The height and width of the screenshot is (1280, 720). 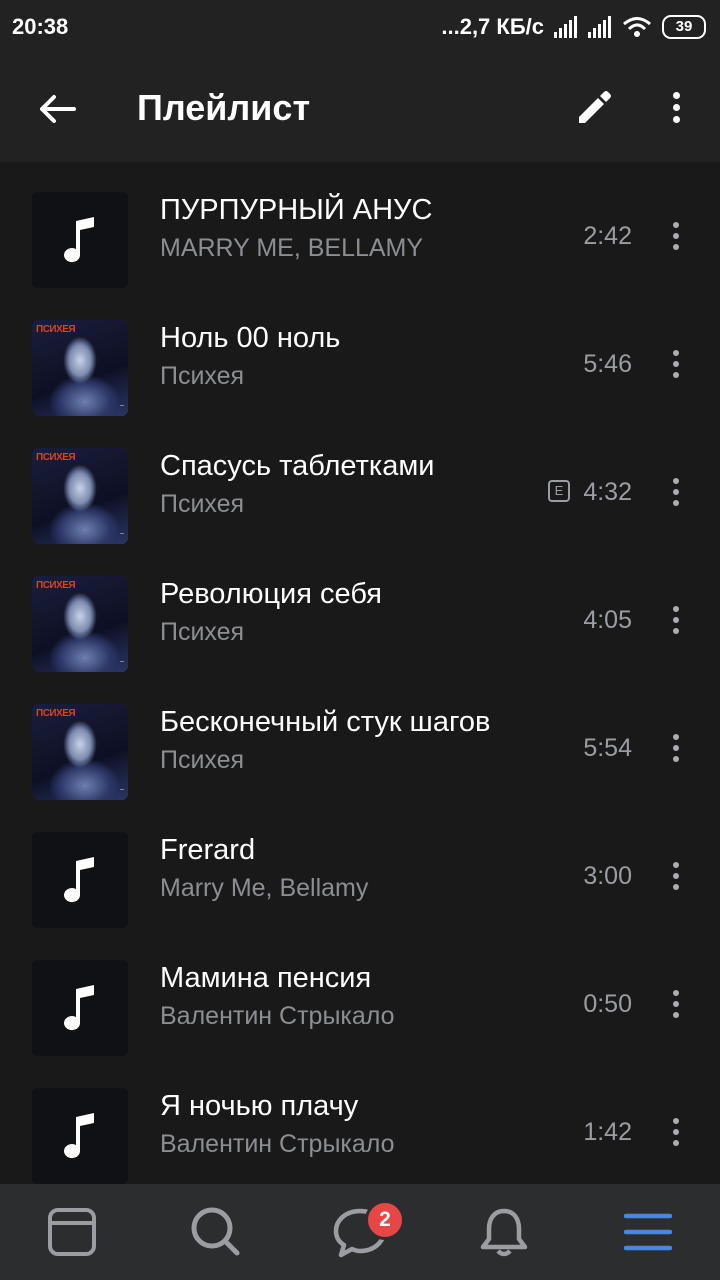 I want to click on page-title: Плейлист, so click(x=224, y=107).